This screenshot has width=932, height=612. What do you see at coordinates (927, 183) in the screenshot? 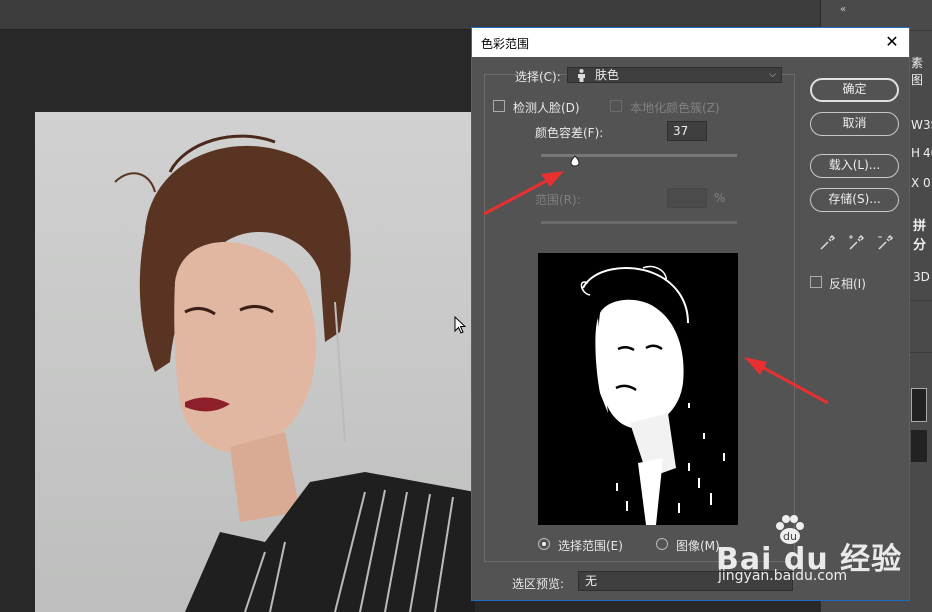
I see `panel-text: 0.` at bounding box center [927, 183].